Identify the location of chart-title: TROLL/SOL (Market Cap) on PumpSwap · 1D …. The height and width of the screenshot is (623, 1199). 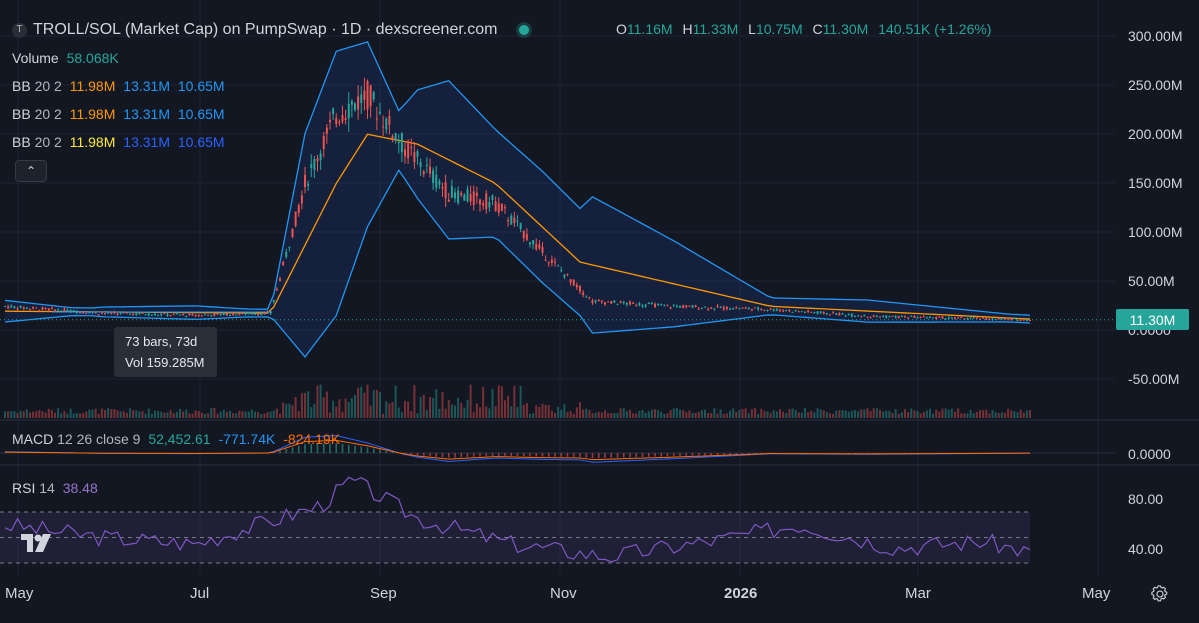
(265, 29).